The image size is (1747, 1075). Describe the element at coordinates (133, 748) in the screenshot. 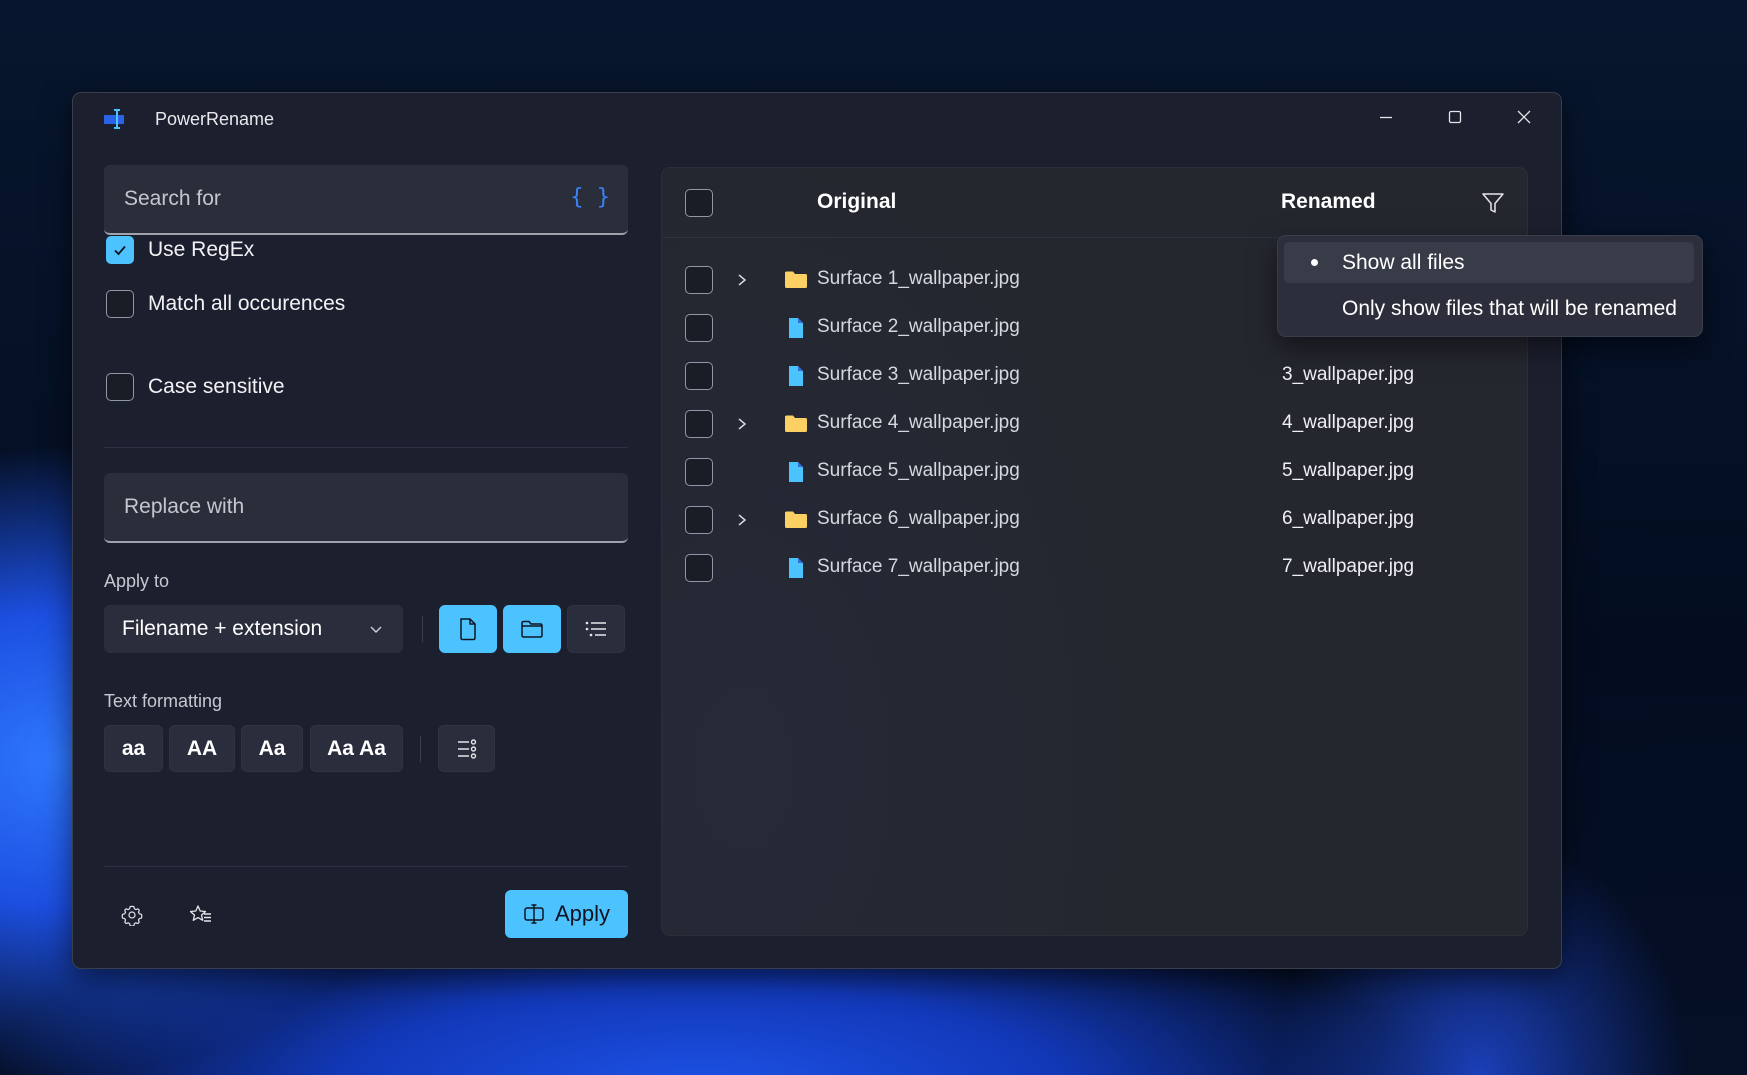

I see `lowercase-button: aa` at that location.